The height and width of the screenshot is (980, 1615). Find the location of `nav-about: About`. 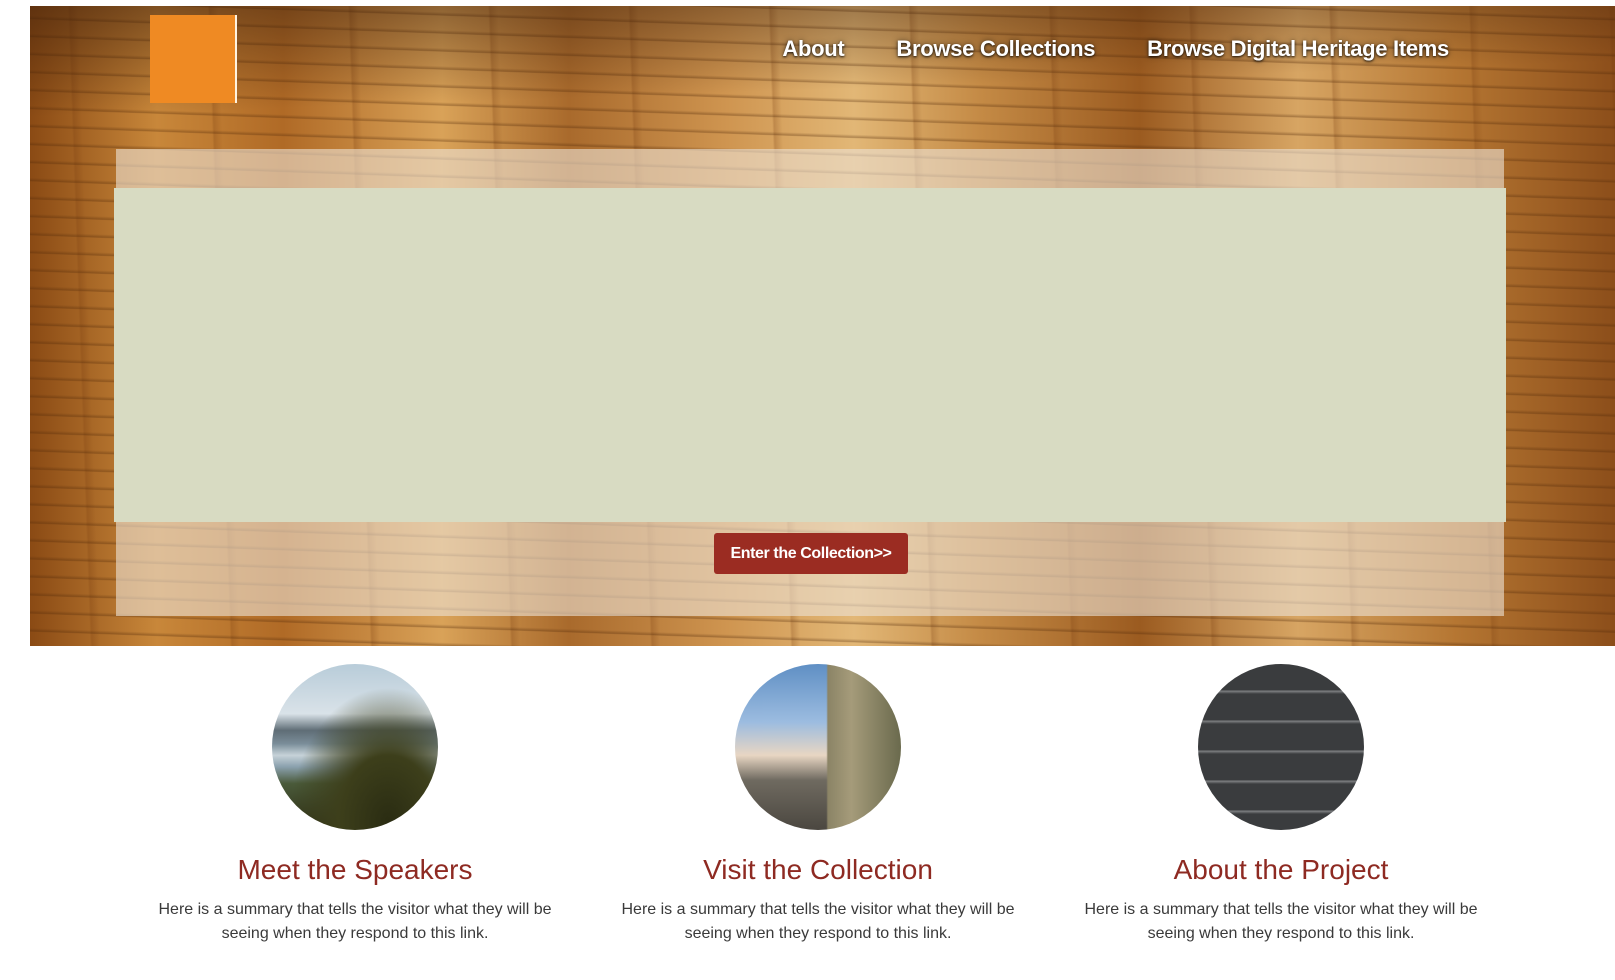

nav-about: About is located at coordinates (813, 49).